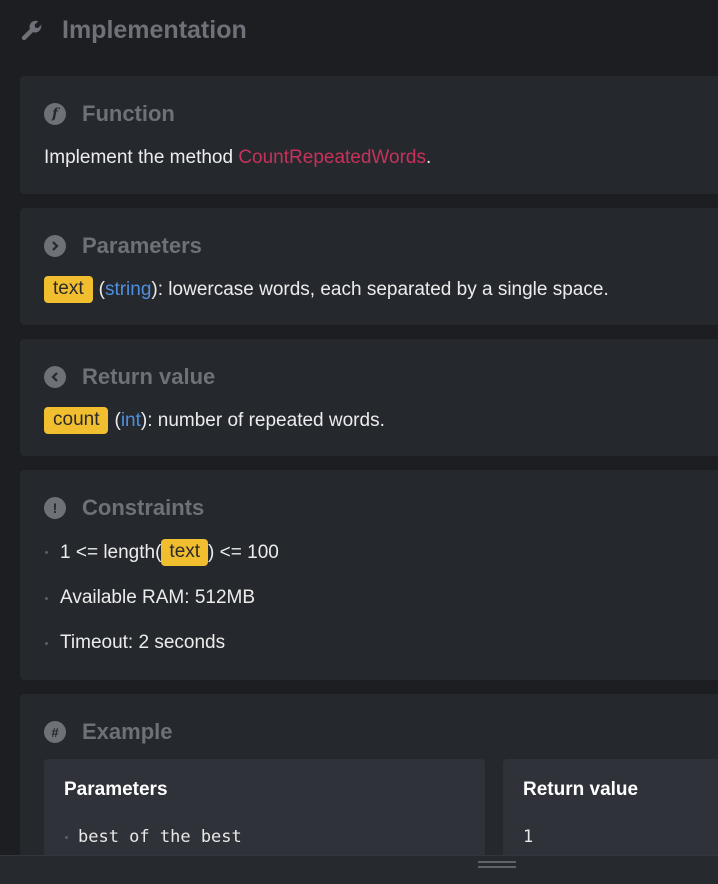  Describe the element at coordinates (143, 507) in the screenshot. I see `constraints-title-label: Constraints` at that location.